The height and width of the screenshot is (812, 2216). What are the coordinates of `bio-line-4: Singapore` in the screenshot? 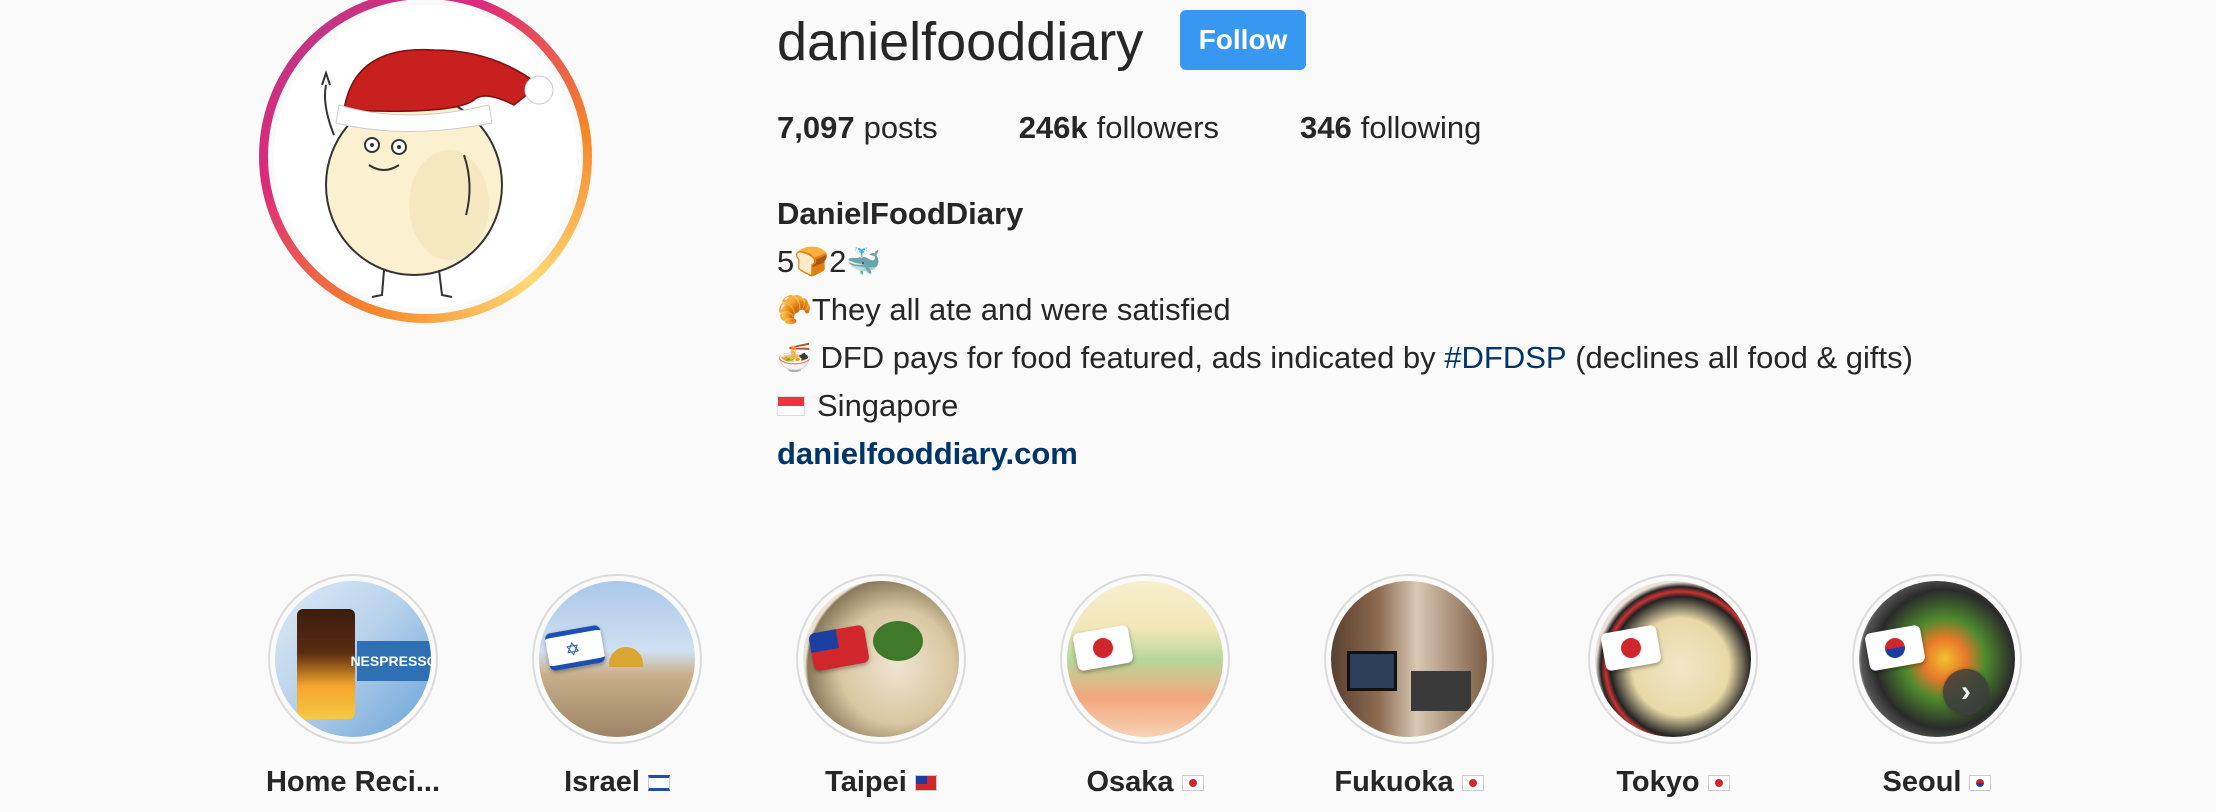 It's located at (1345, 406).